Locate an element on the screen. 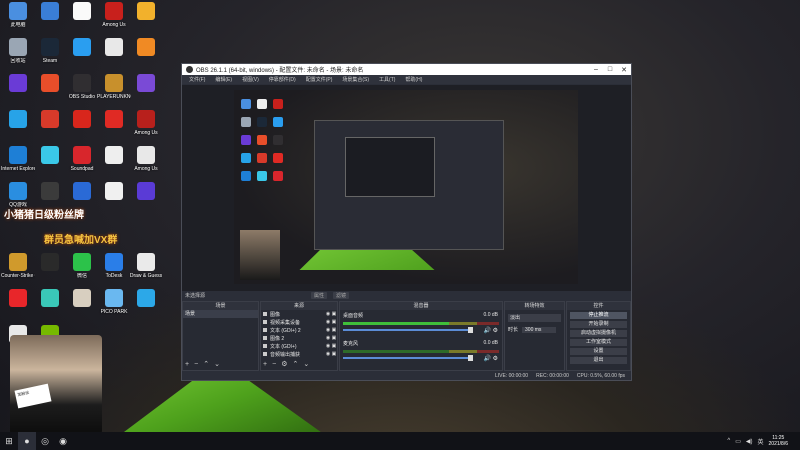  control-button: 退出 is located at coordinates (598, 360).